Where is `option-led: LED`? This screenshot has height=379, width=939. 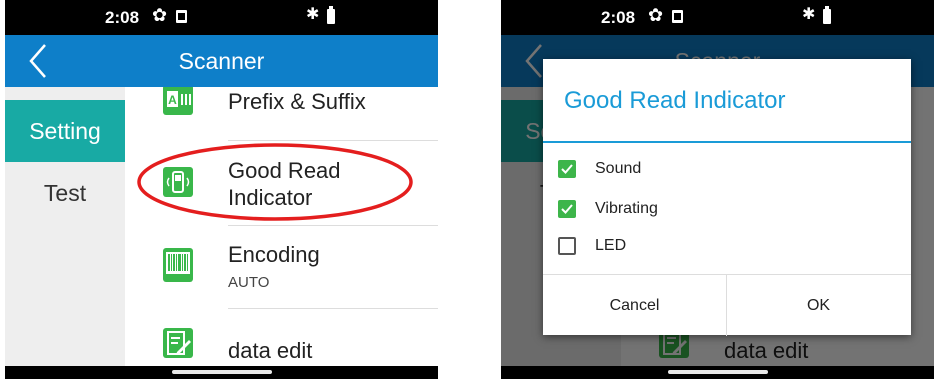
option-led: LED is located at coordinates (708, 247).